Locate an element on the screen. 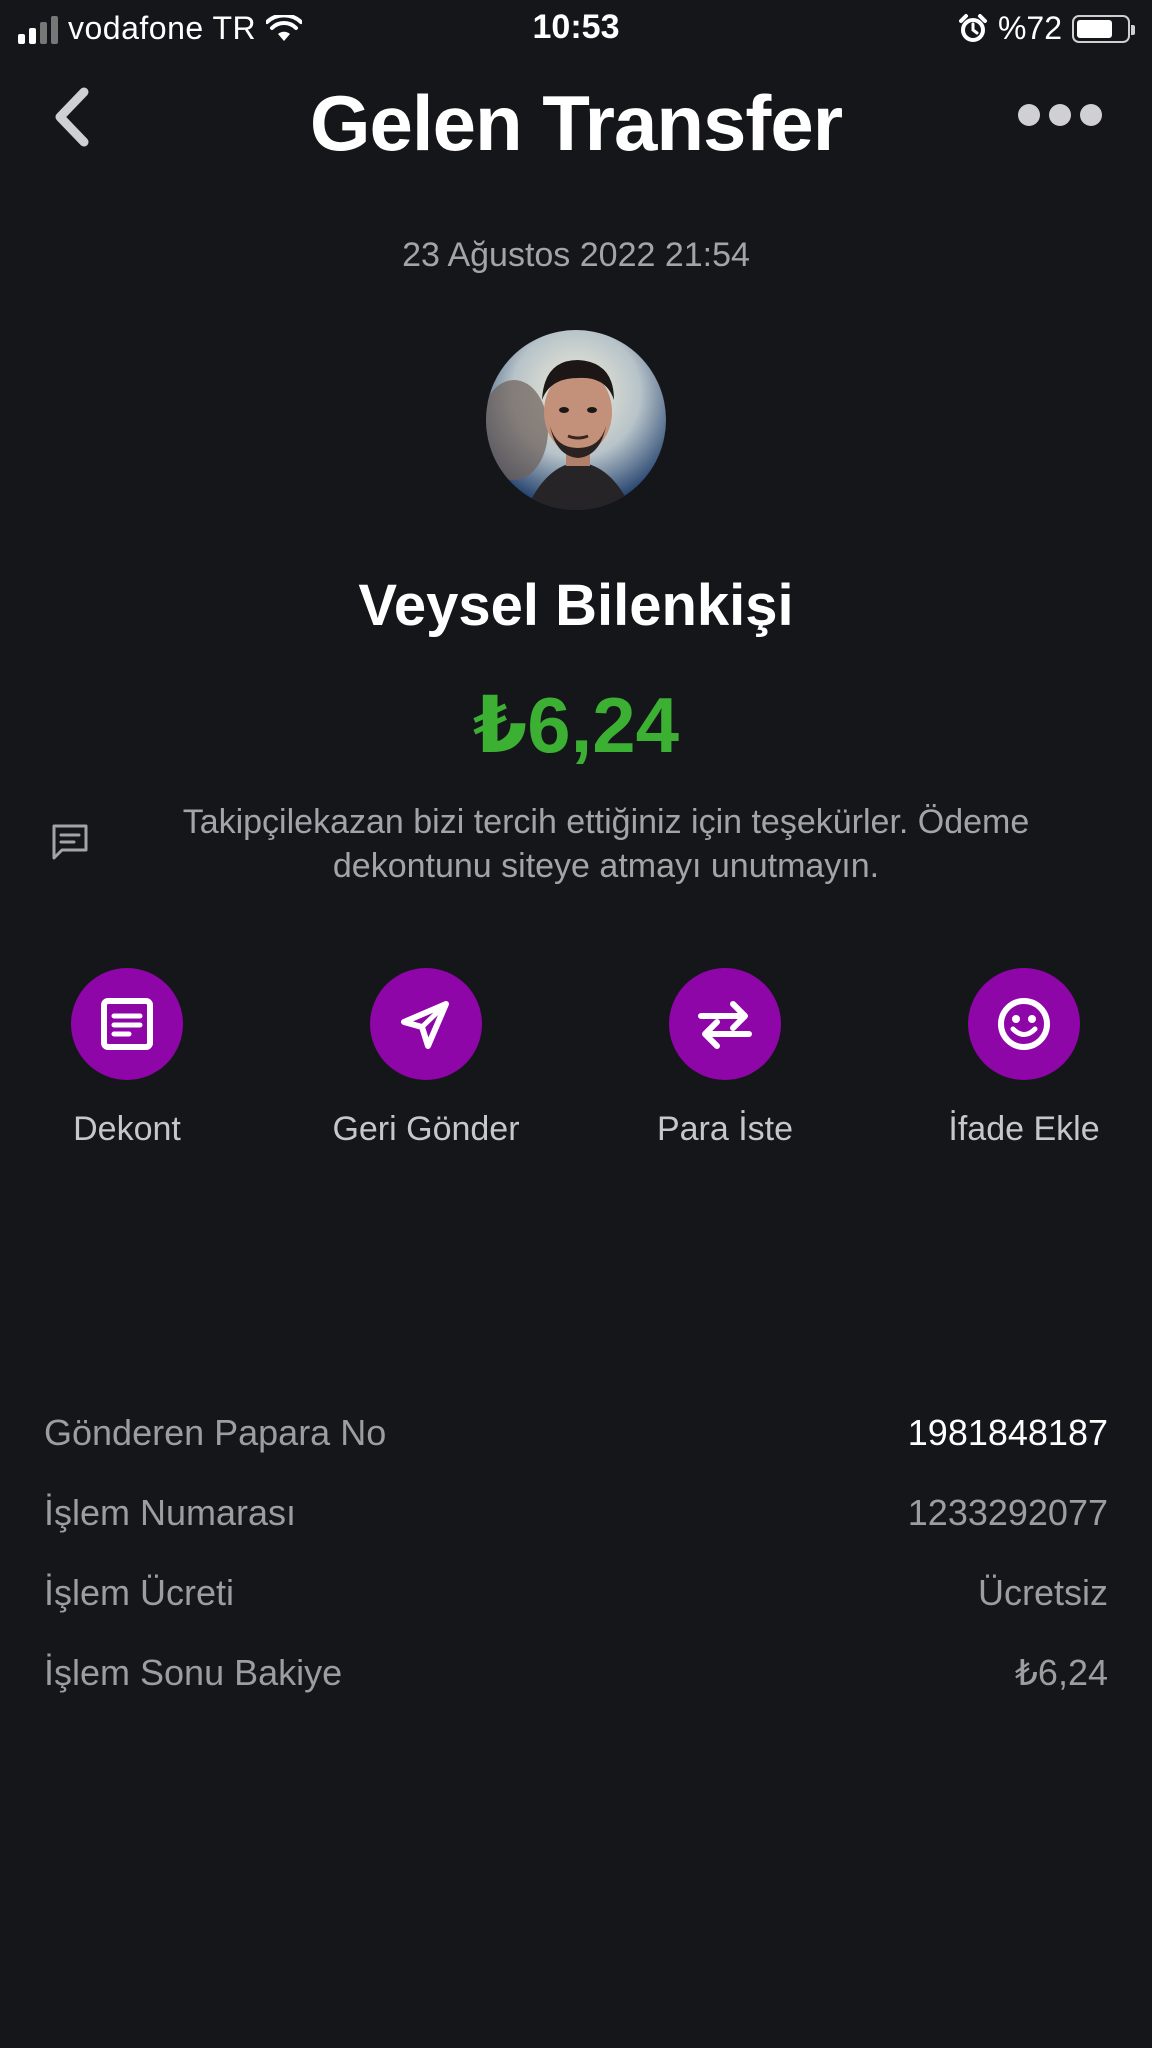  add-expression-button: İfade Ekle is located at coordinates (1023, 1058).